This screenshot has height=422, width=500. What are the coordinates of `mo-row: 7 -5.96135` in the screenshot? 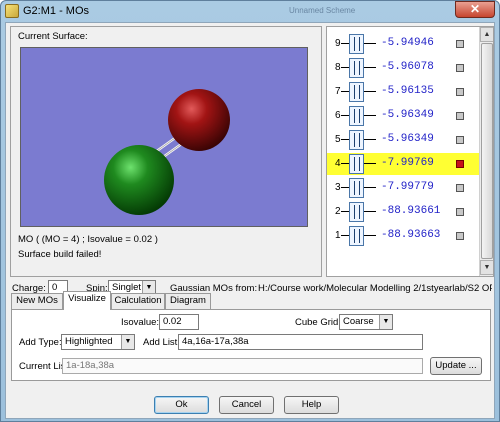 It's located at (403, 92).